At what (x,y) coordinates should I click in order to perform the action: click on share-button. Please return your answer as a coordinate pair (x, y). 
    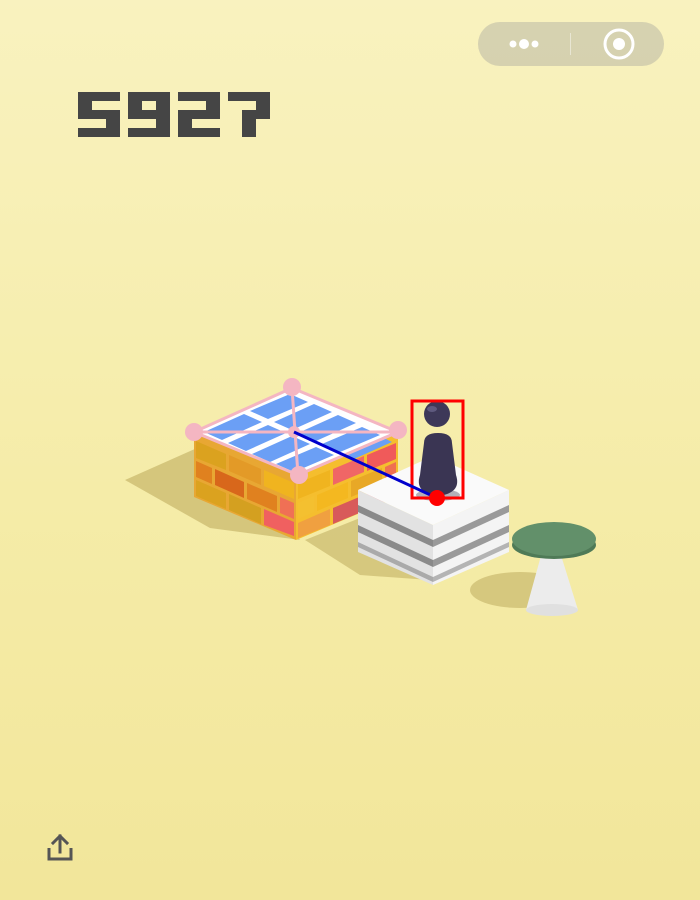
    Looking at the image, I should click on (60, 848).